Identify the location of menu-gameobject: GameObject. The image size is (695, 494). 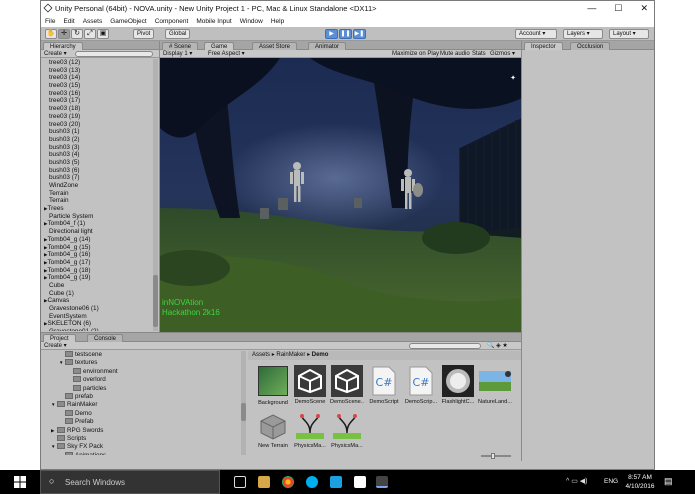
(128, 21).